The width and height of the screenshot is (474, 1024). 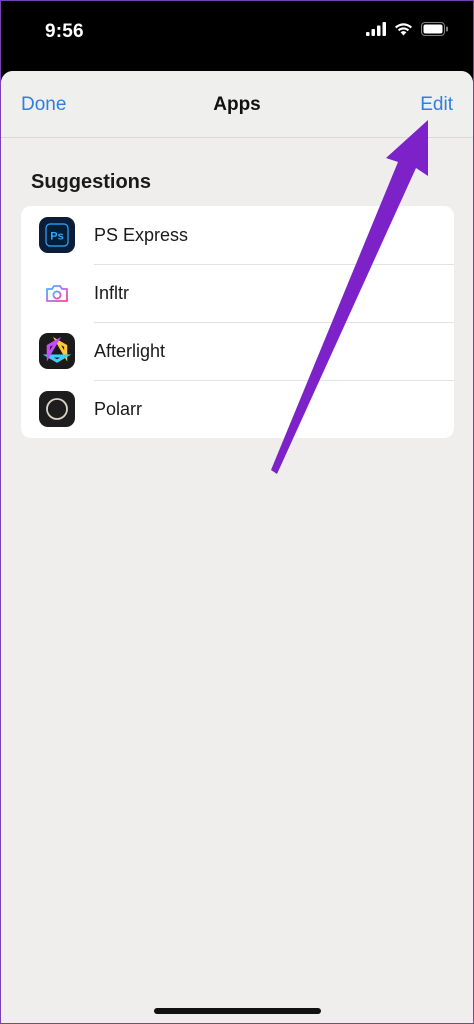 What do you see at coordinates (64, 31) in the screenshot?
I see `status-time: 9:56` at bounding box center [64, 31].